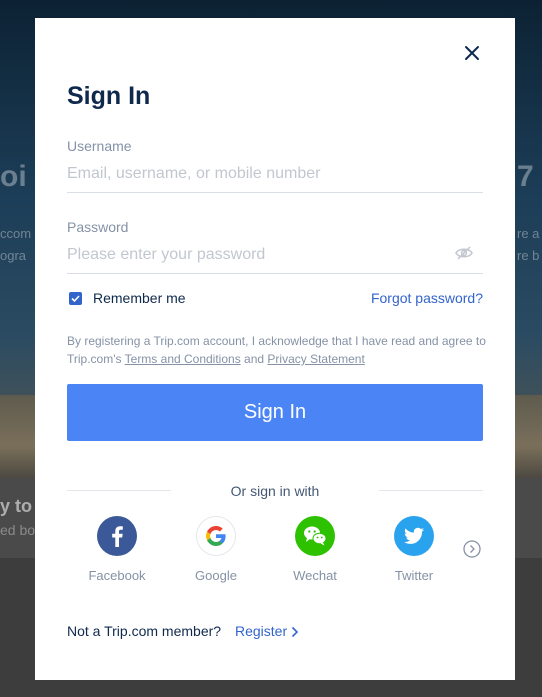 This screenshot has width=542, height=697. What do you see at coordinates (295, 631) in the screenshot?
I see `chevron-right-icon` at bounding box center [295, 631].